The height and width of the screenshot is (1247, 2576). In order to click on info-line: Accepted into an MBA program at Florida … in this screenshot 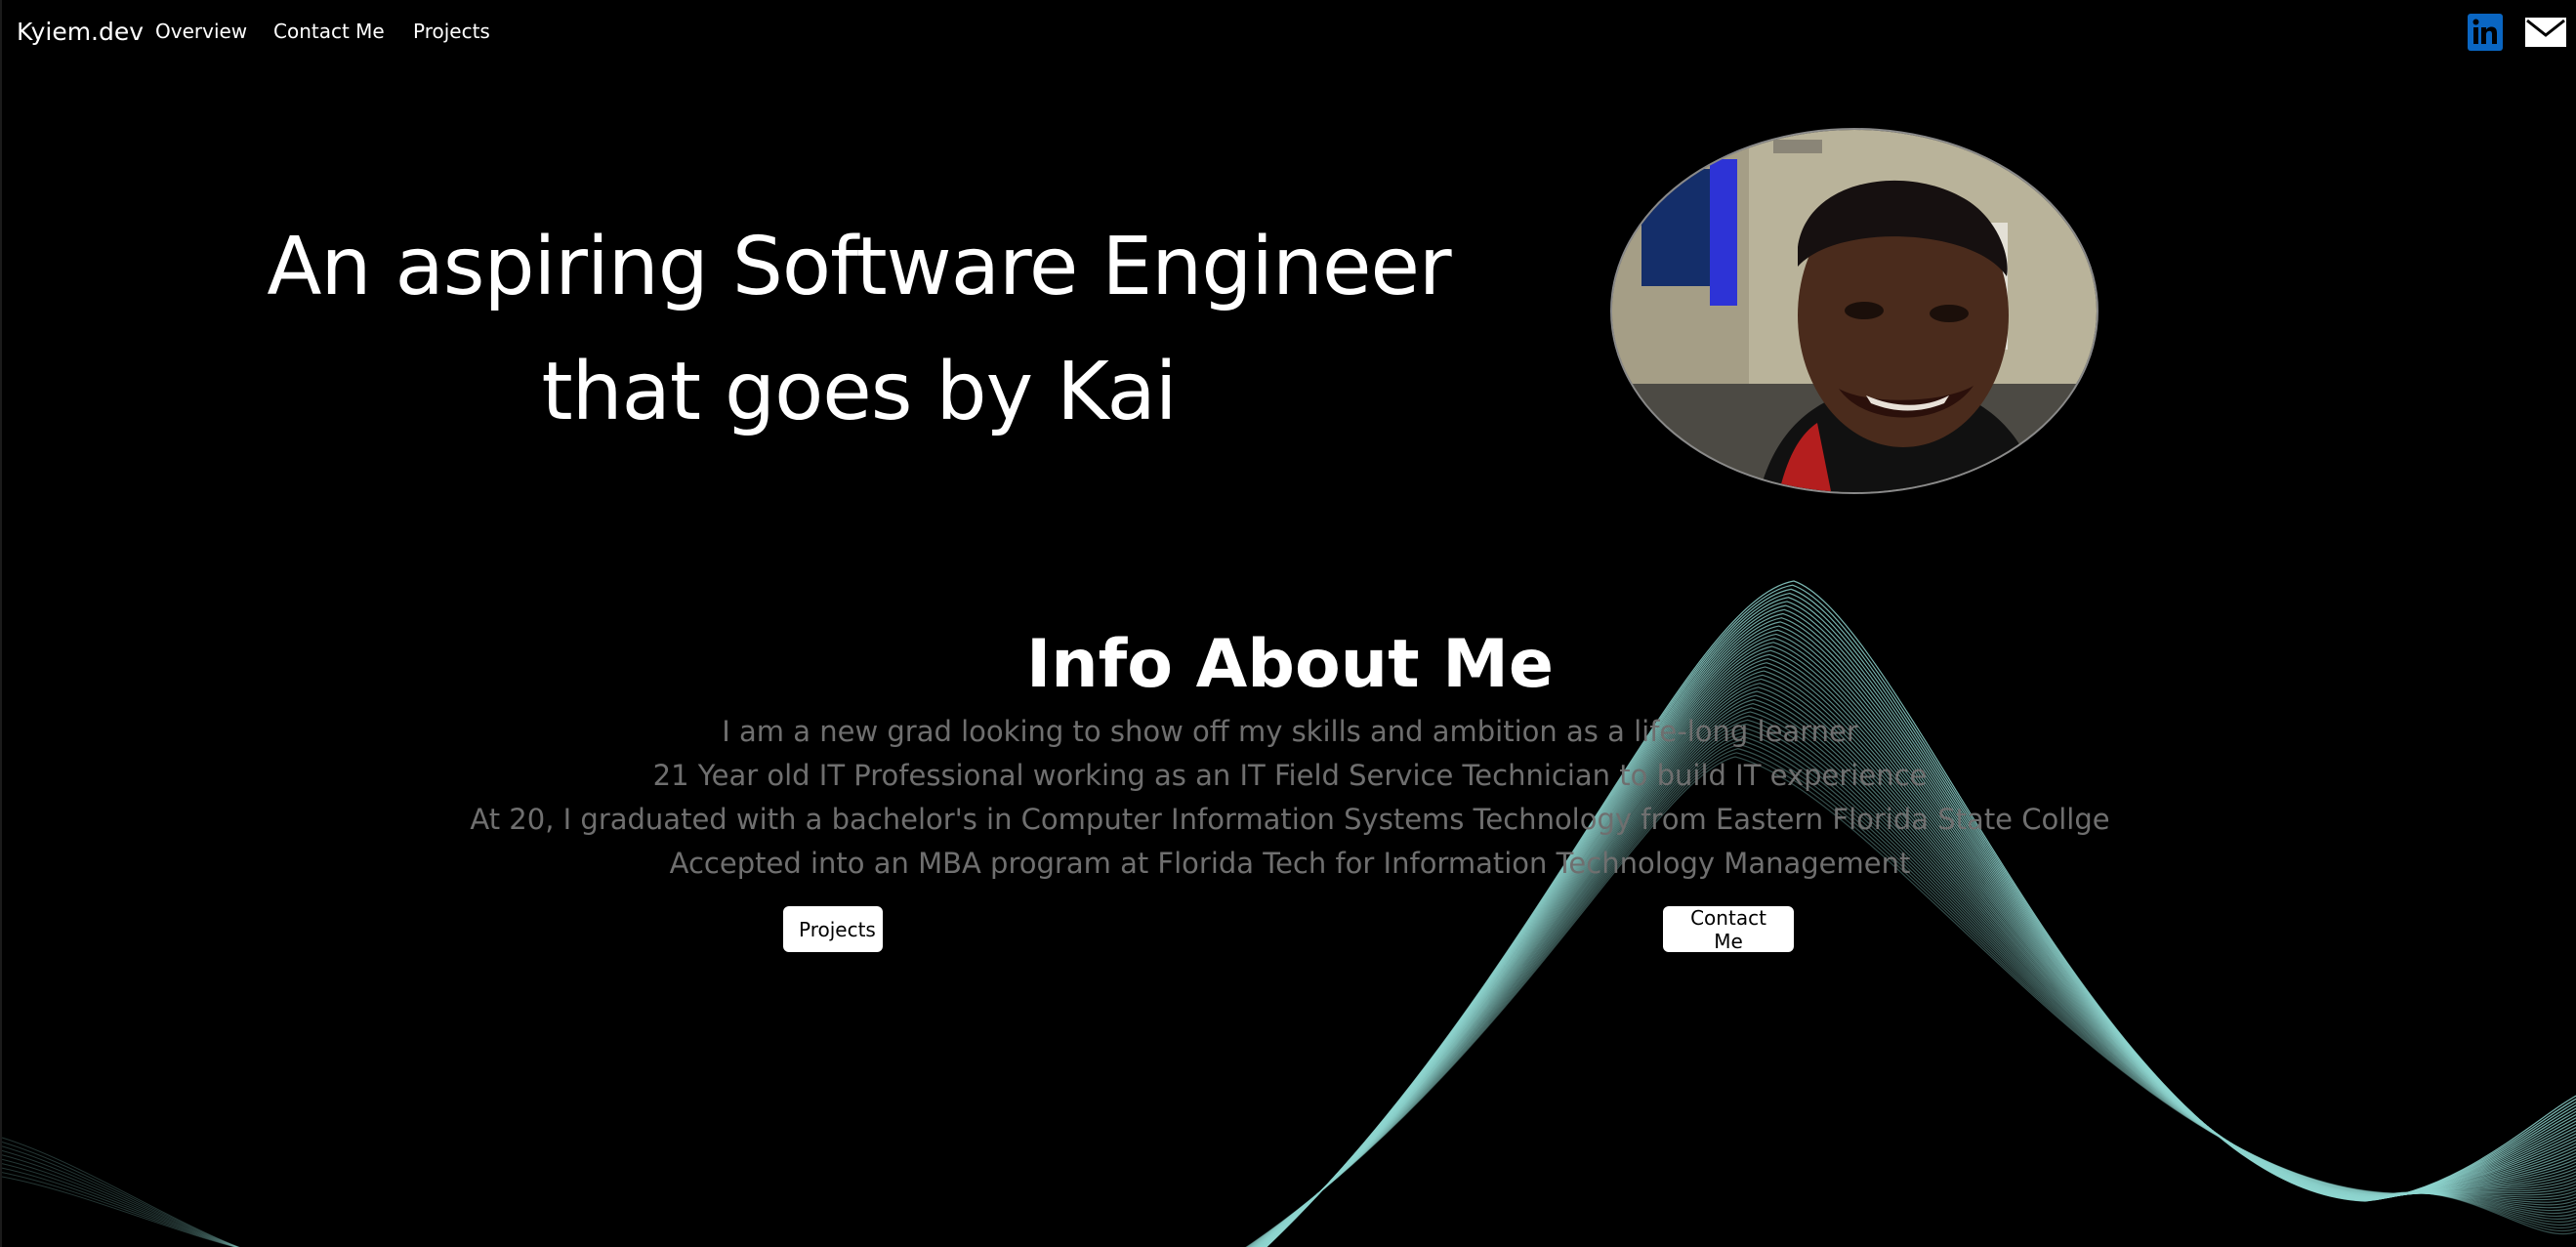, I will do `click(1290, 863)`.